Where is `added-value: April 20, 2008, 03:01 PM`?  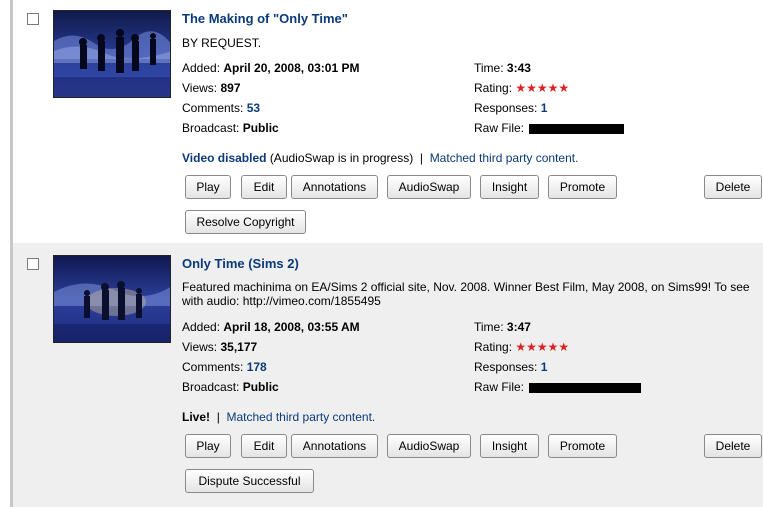 added-value: April 20, 2008, 03:01 PM is located at coordinates (291, 68).